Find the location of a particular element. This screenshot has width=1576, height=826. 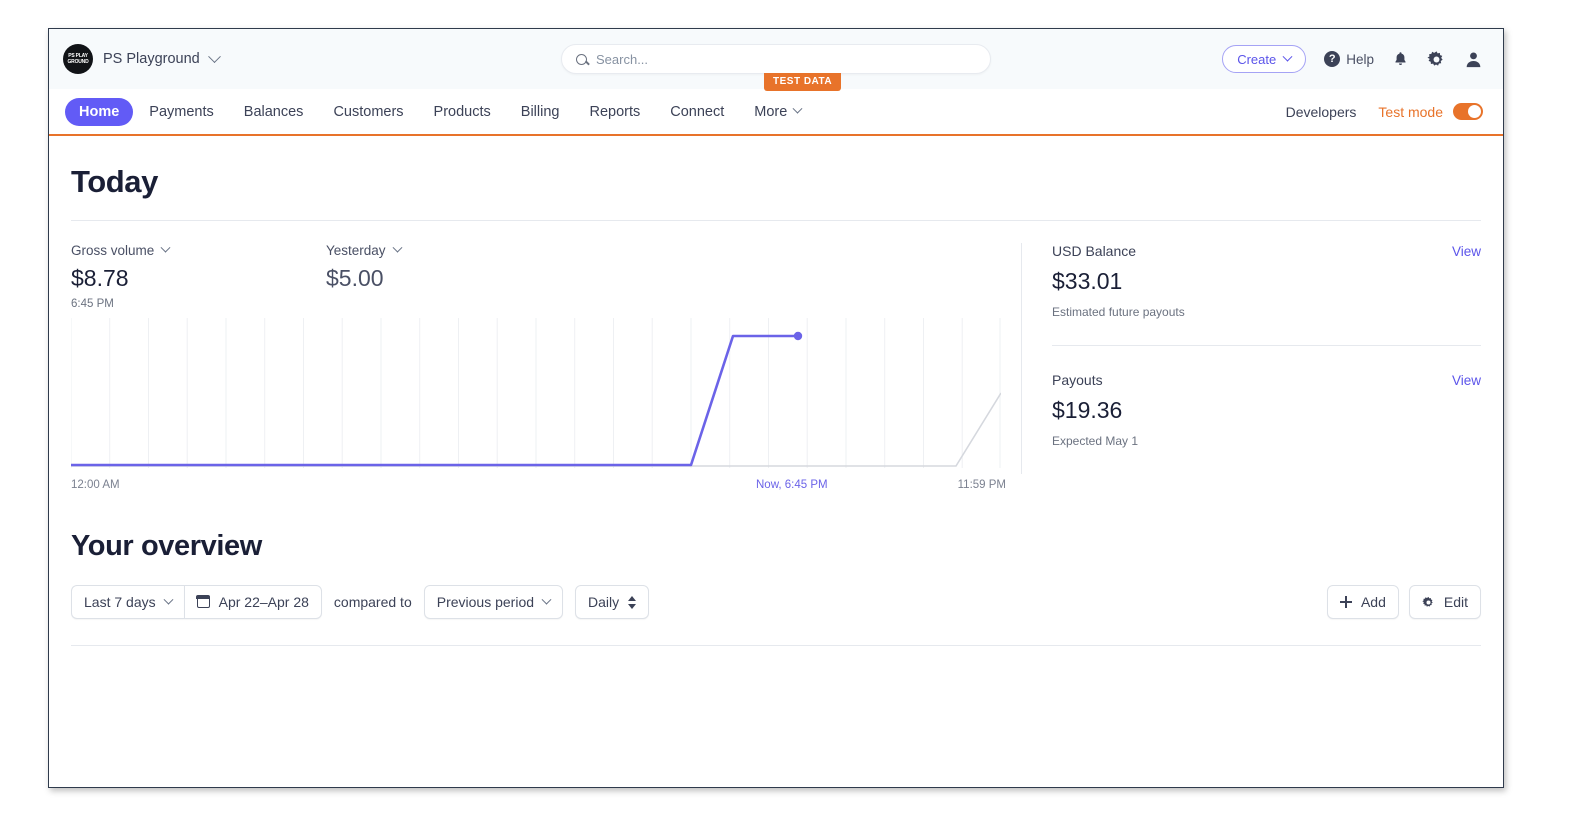

overview-divider is located at coordinates (776, 645).